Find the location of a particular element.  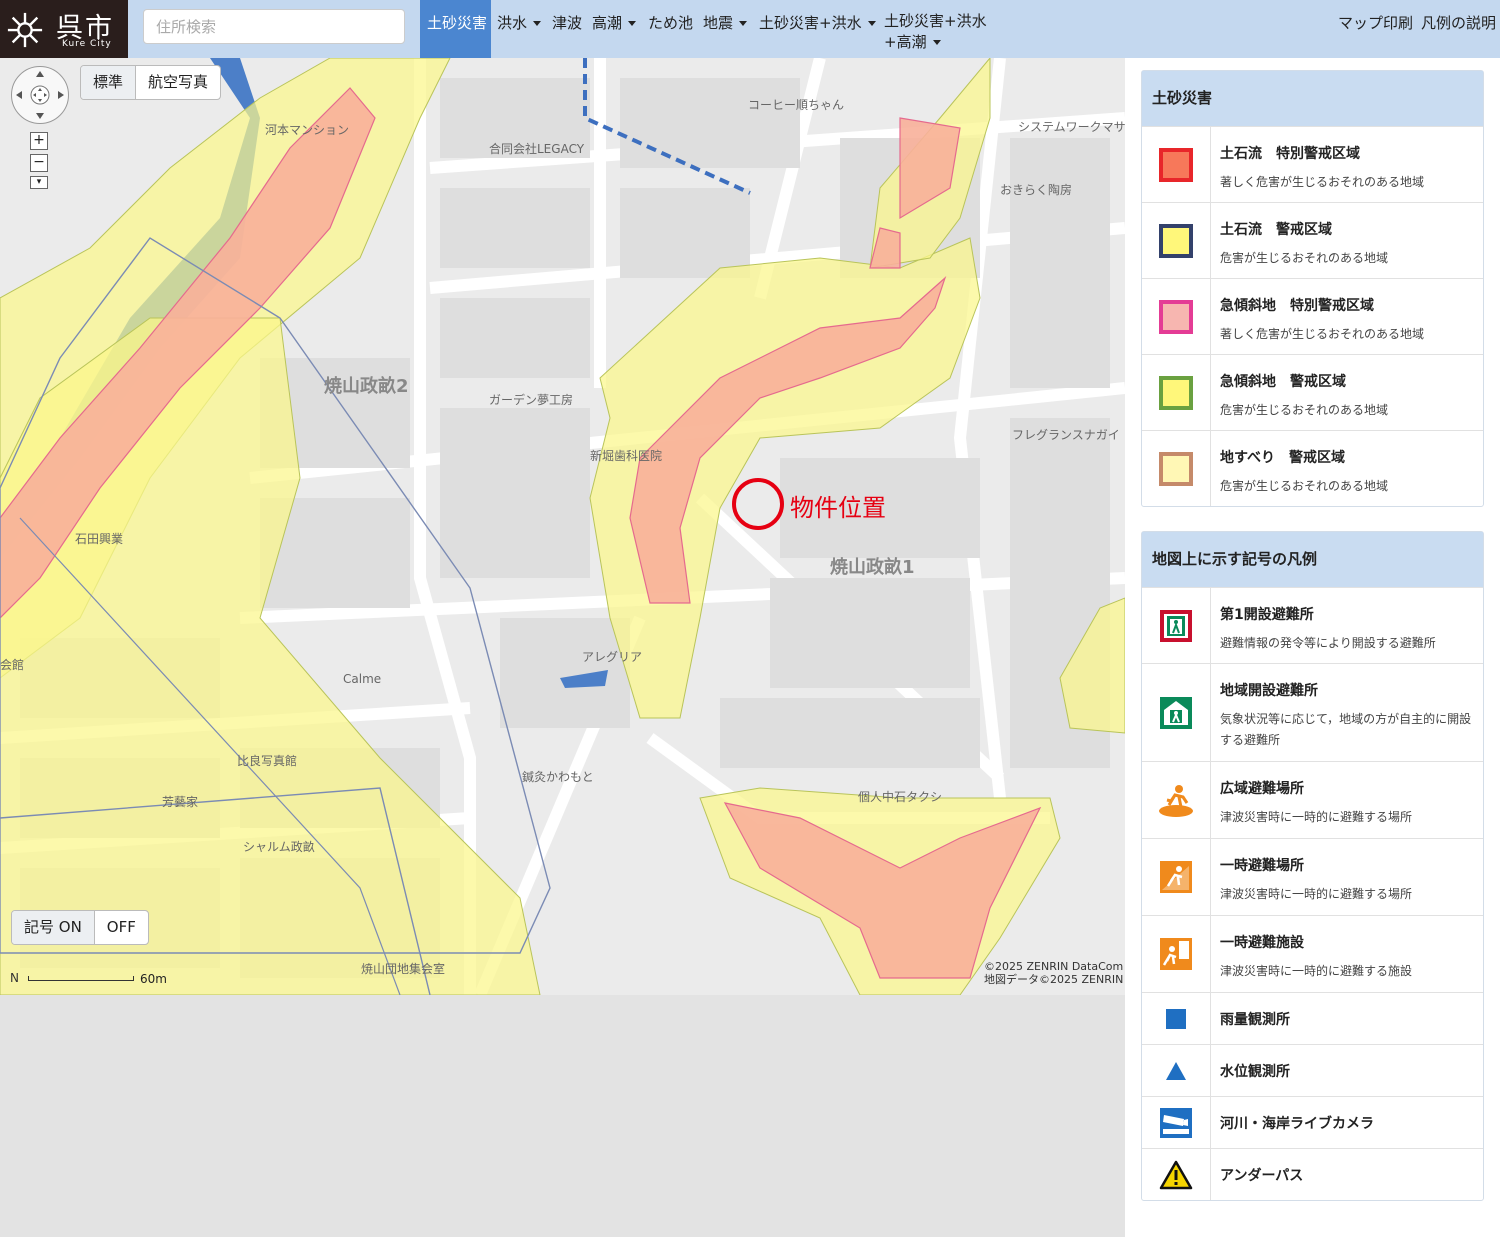

legend-item-name: 第1開設避難所 is located at coordinates (1267, 615).